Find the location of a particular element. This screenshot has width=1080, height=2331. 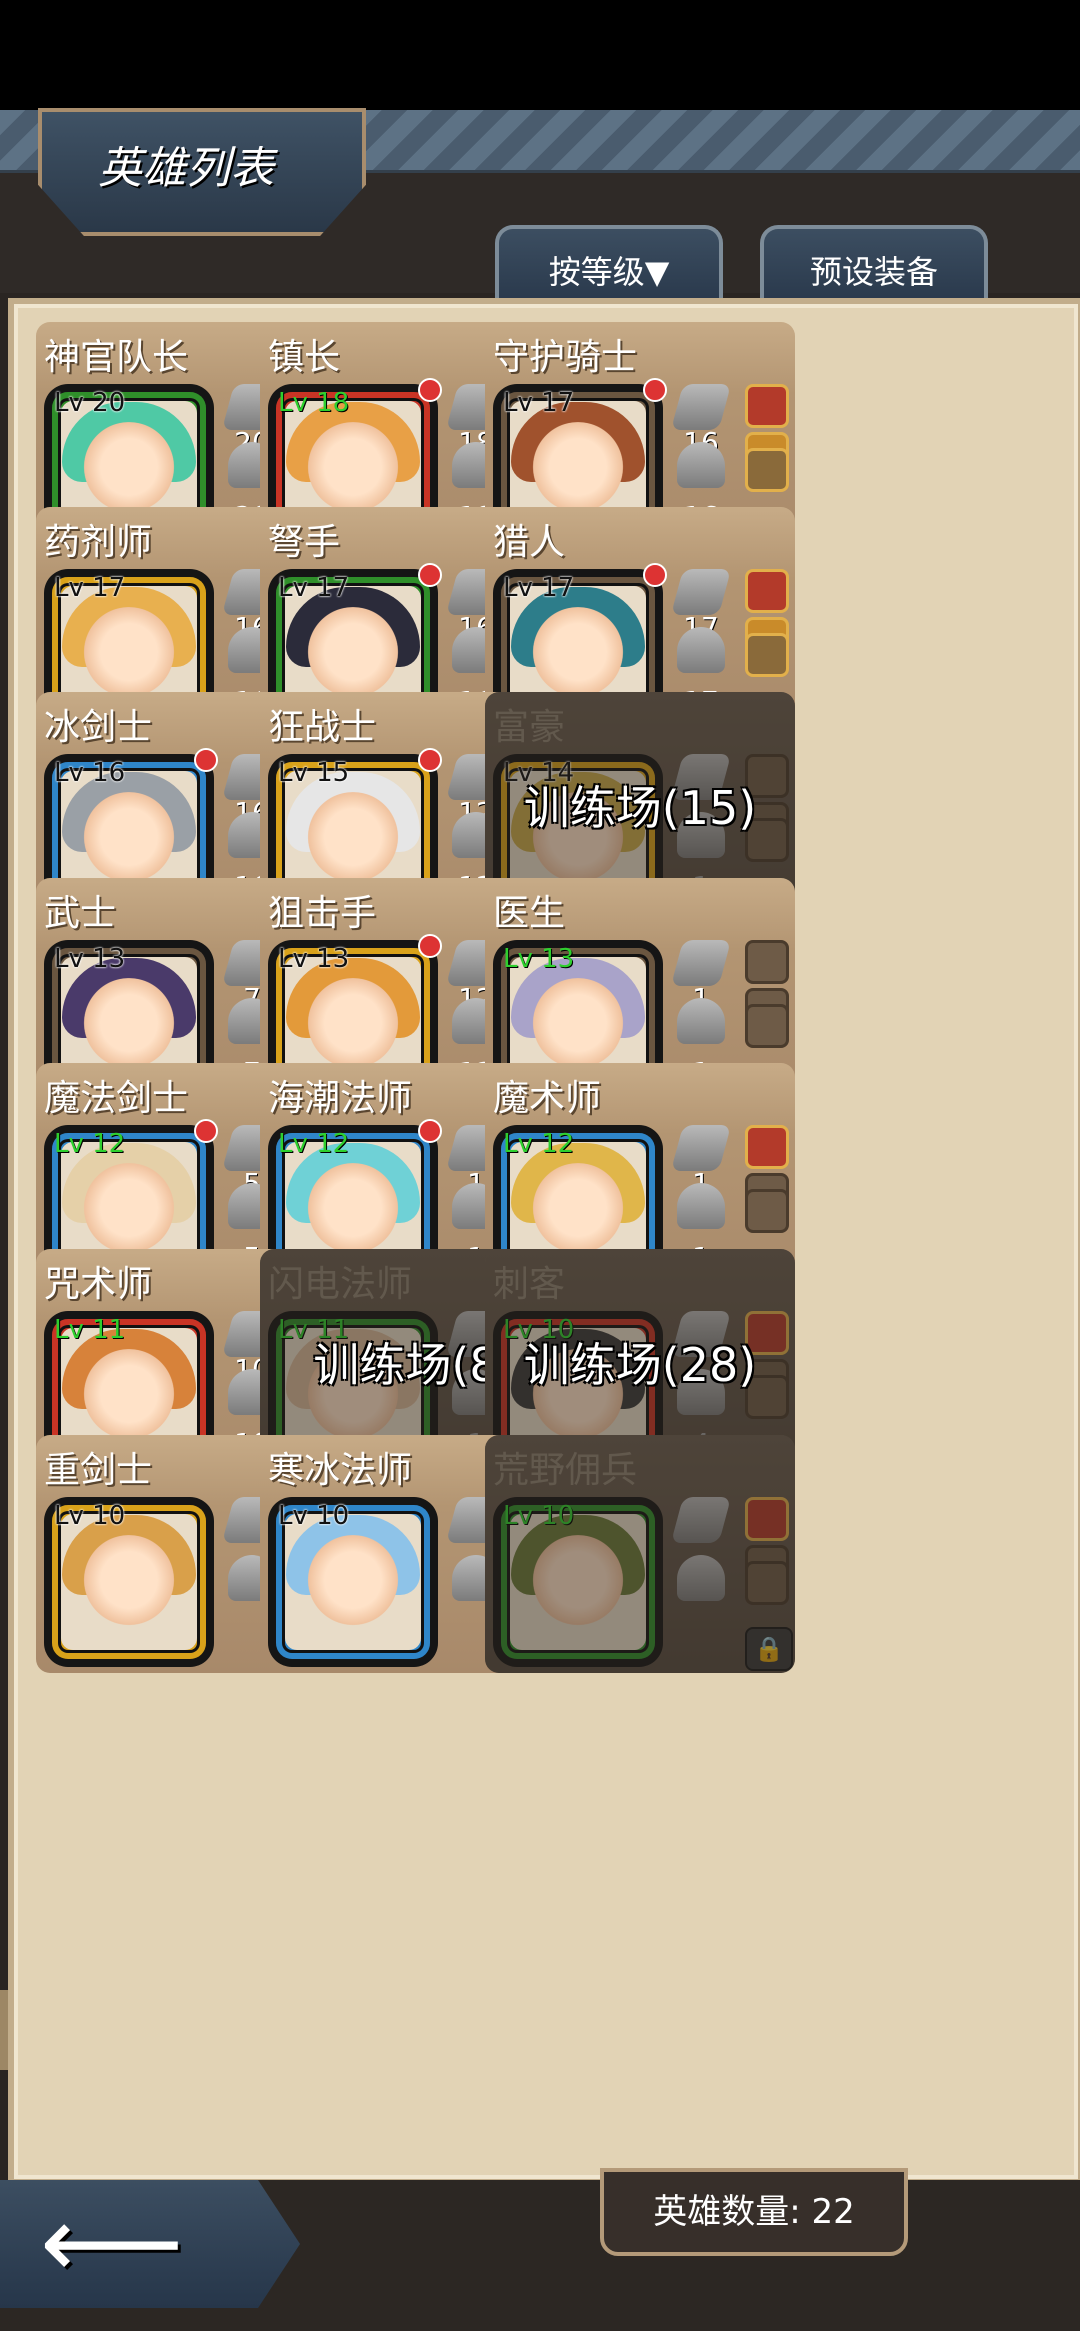

hero-name: 海潮法师 is located at coordinates (340, 1098).